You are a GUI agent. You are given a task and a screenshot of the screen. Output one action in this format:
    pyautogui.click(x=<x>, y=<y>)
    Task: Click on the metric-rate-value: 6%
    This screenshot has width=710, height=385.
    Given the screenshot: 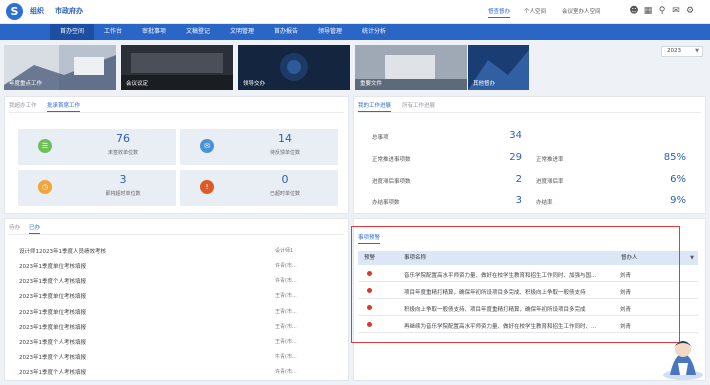 What is the action you would take?
    pyautogui.click(x=678, y=179)
    